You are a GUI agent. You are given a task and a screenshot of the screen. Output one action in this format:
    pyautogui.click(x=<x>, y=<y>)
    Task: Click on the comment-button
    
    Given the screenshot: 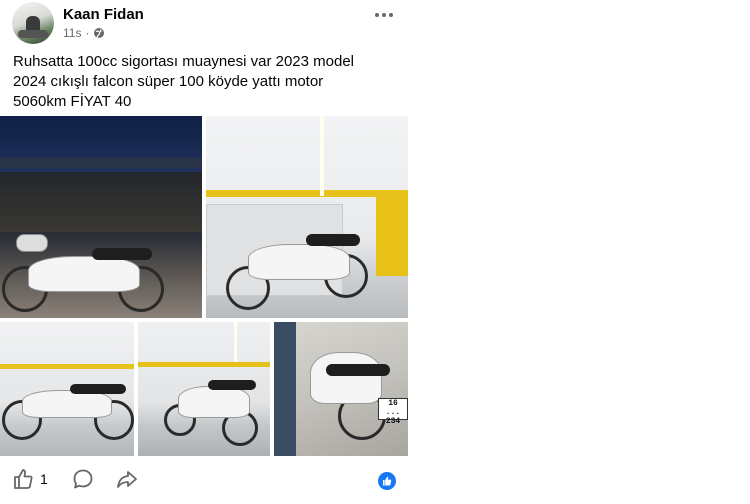 What is the action you would take?
    pyautogui.click(x=83, y=479)
    